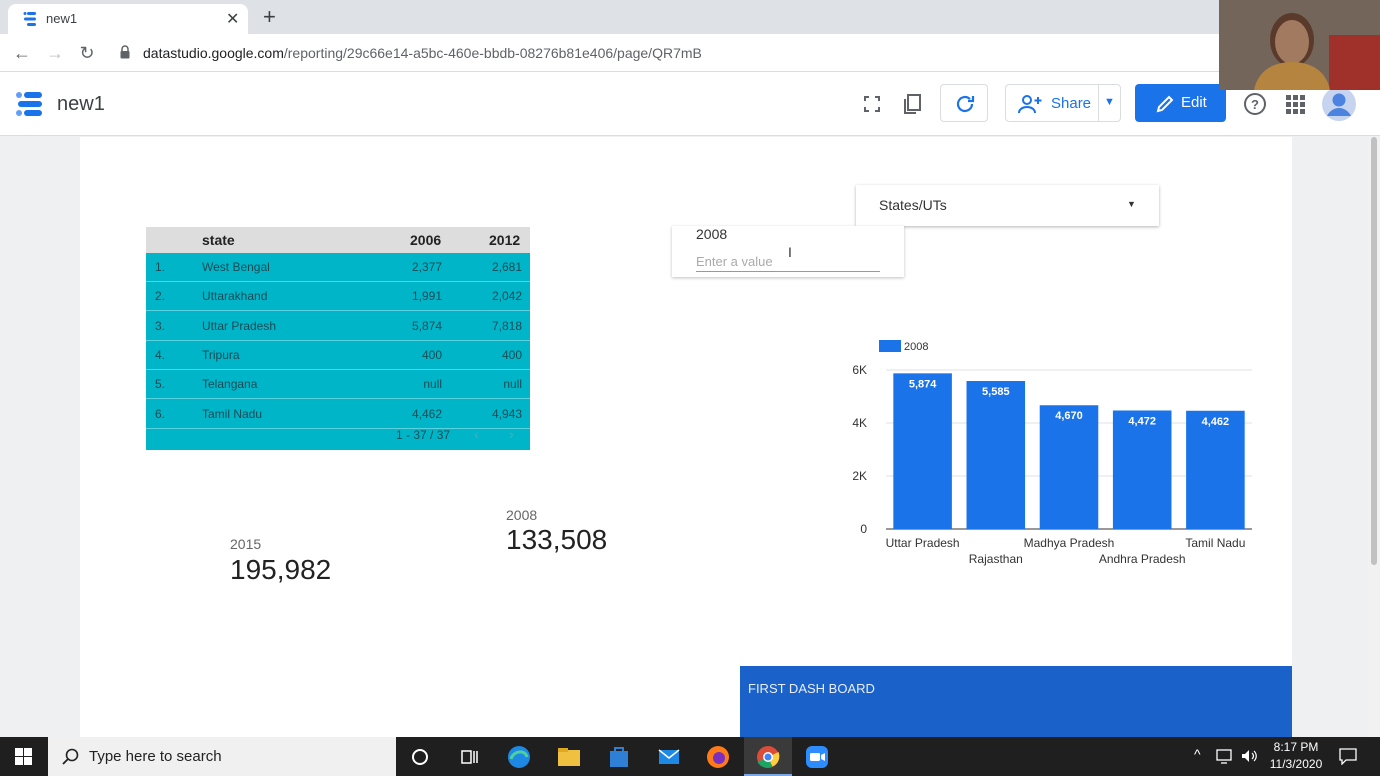  I want to click on value-2006-cell: 400, so click(431, 354).